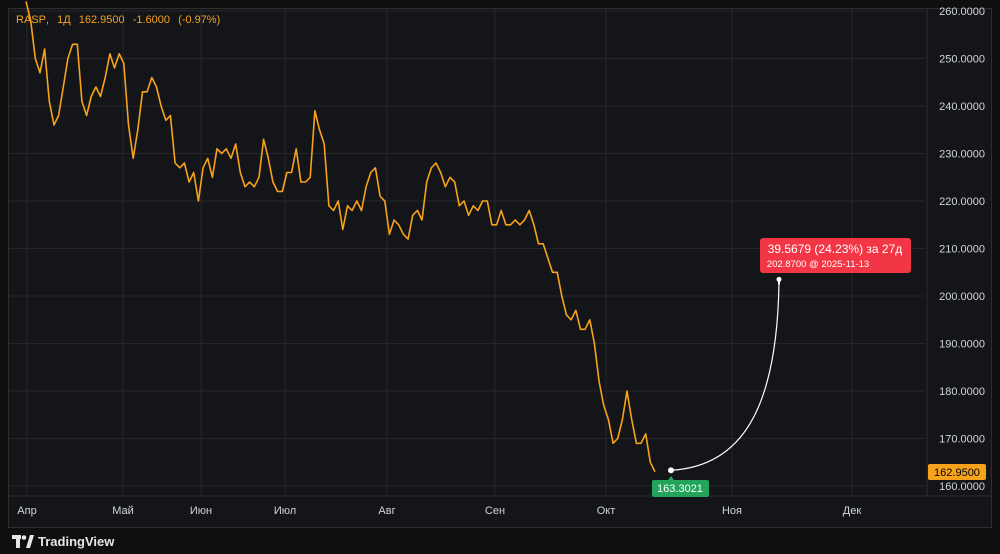  What do you see at coordinates (725, 376) in the screenshot?
I see `forecast-curve` at bounding box center [725, 376].